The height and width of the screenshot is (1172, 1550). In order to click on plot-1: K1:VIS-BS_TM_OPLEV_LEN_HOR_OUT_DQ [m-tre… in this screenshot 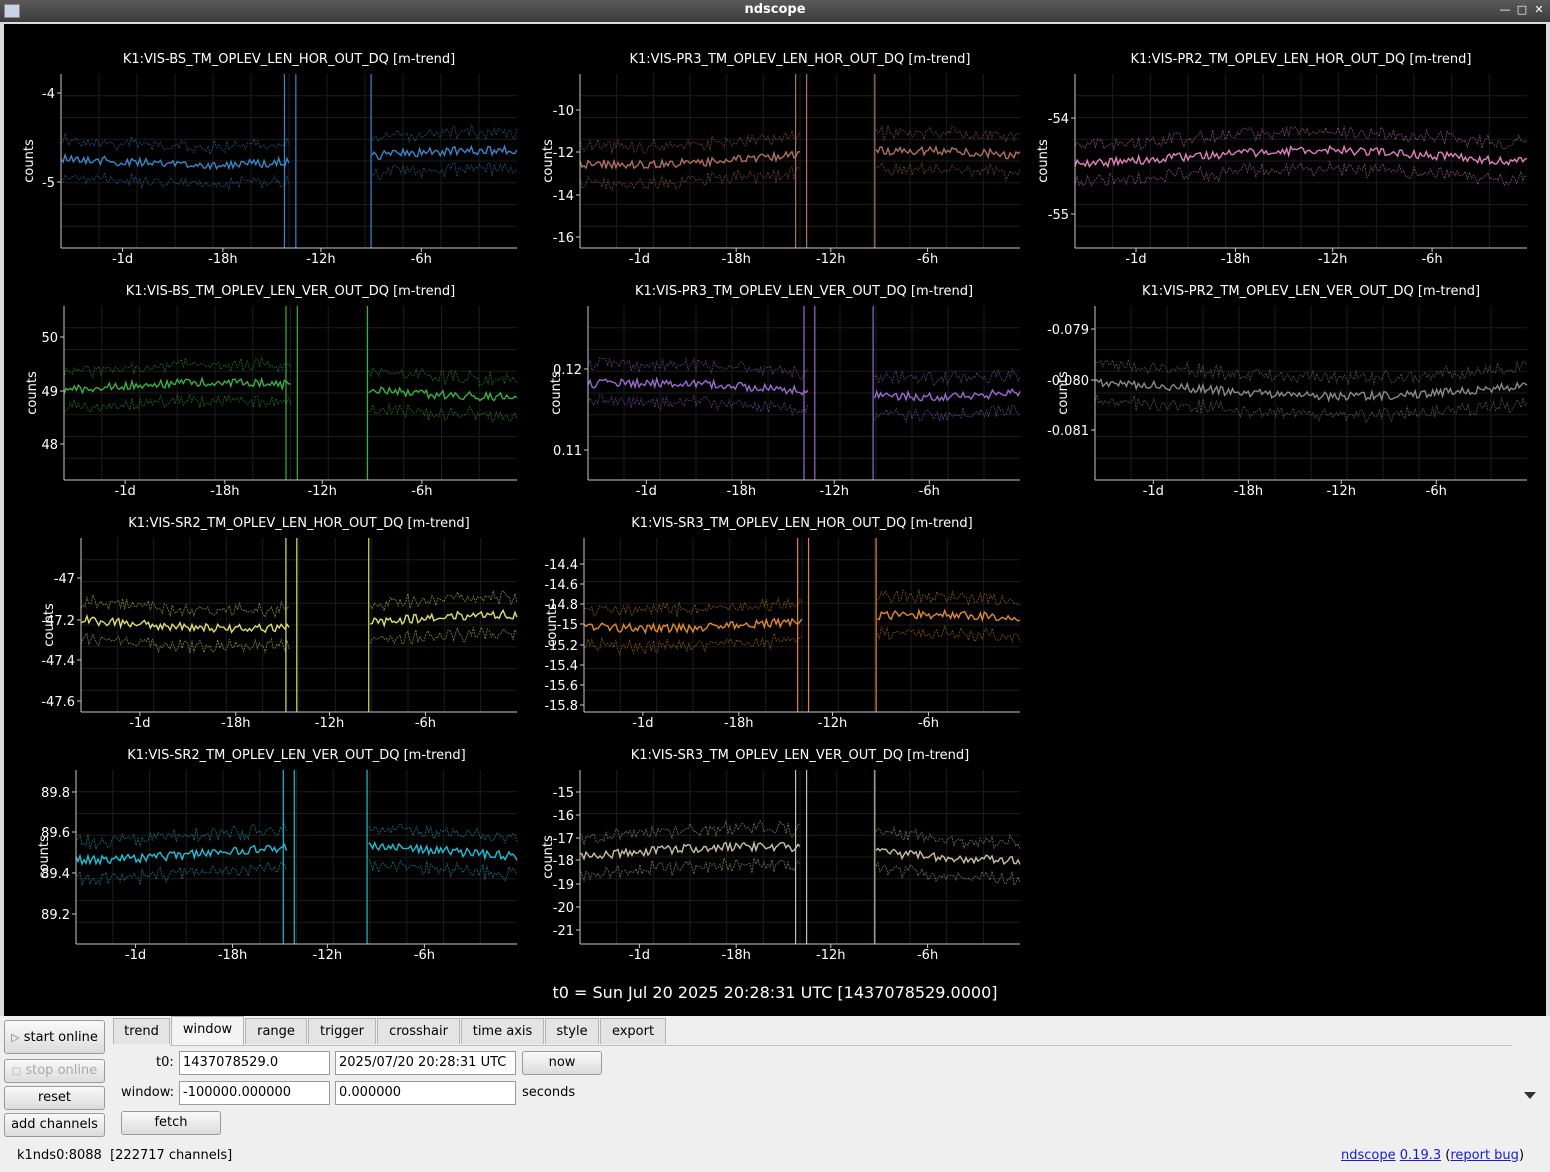, I will do `click(270, 159)`.